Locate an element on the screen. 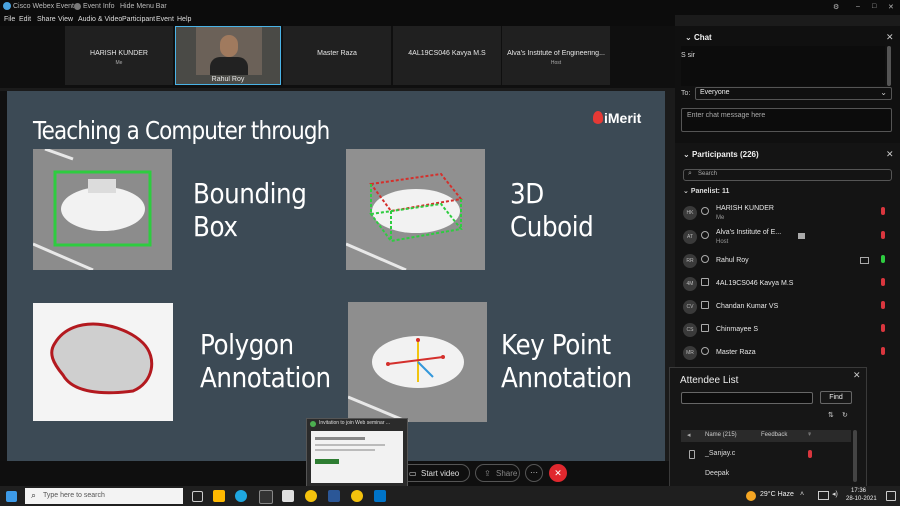  video-icon: ▭ is located at coordinates (413, 473).